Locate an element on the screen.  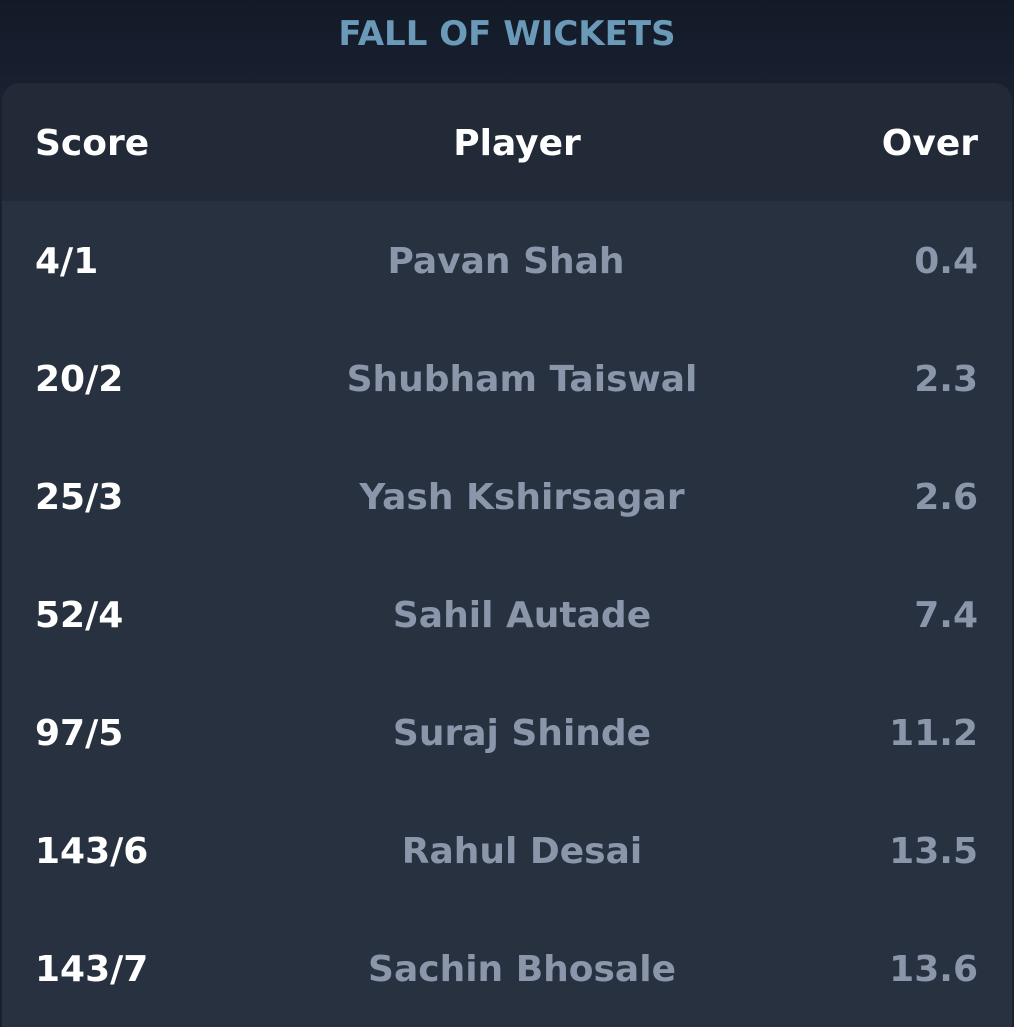
table-row: 20/2 Shubham Taiswal 2.3 is located at coordinates (507, 378).